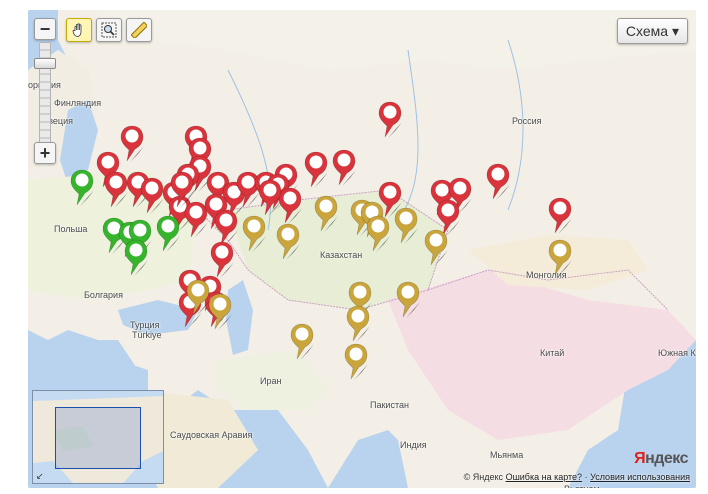 Image resolution: width=708 pixels, height=494 pixels. I want to click on plus-icon: +, so click(45, 153).